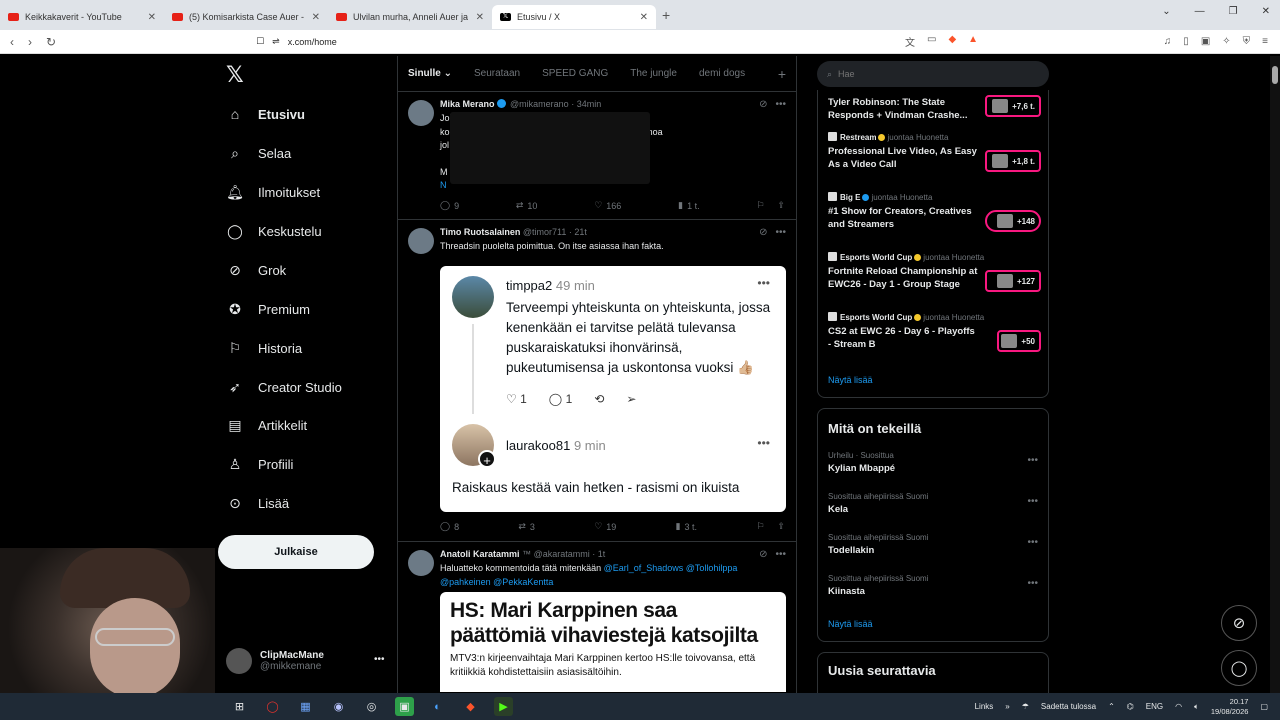 This screenshot has height=720, width=1280. What do you see at coordinates (933, 503) in the screenshot?
I see `trend-item: Suosittua aihepiirissä Suomi Kela •••` at bounding box center [933, 503].